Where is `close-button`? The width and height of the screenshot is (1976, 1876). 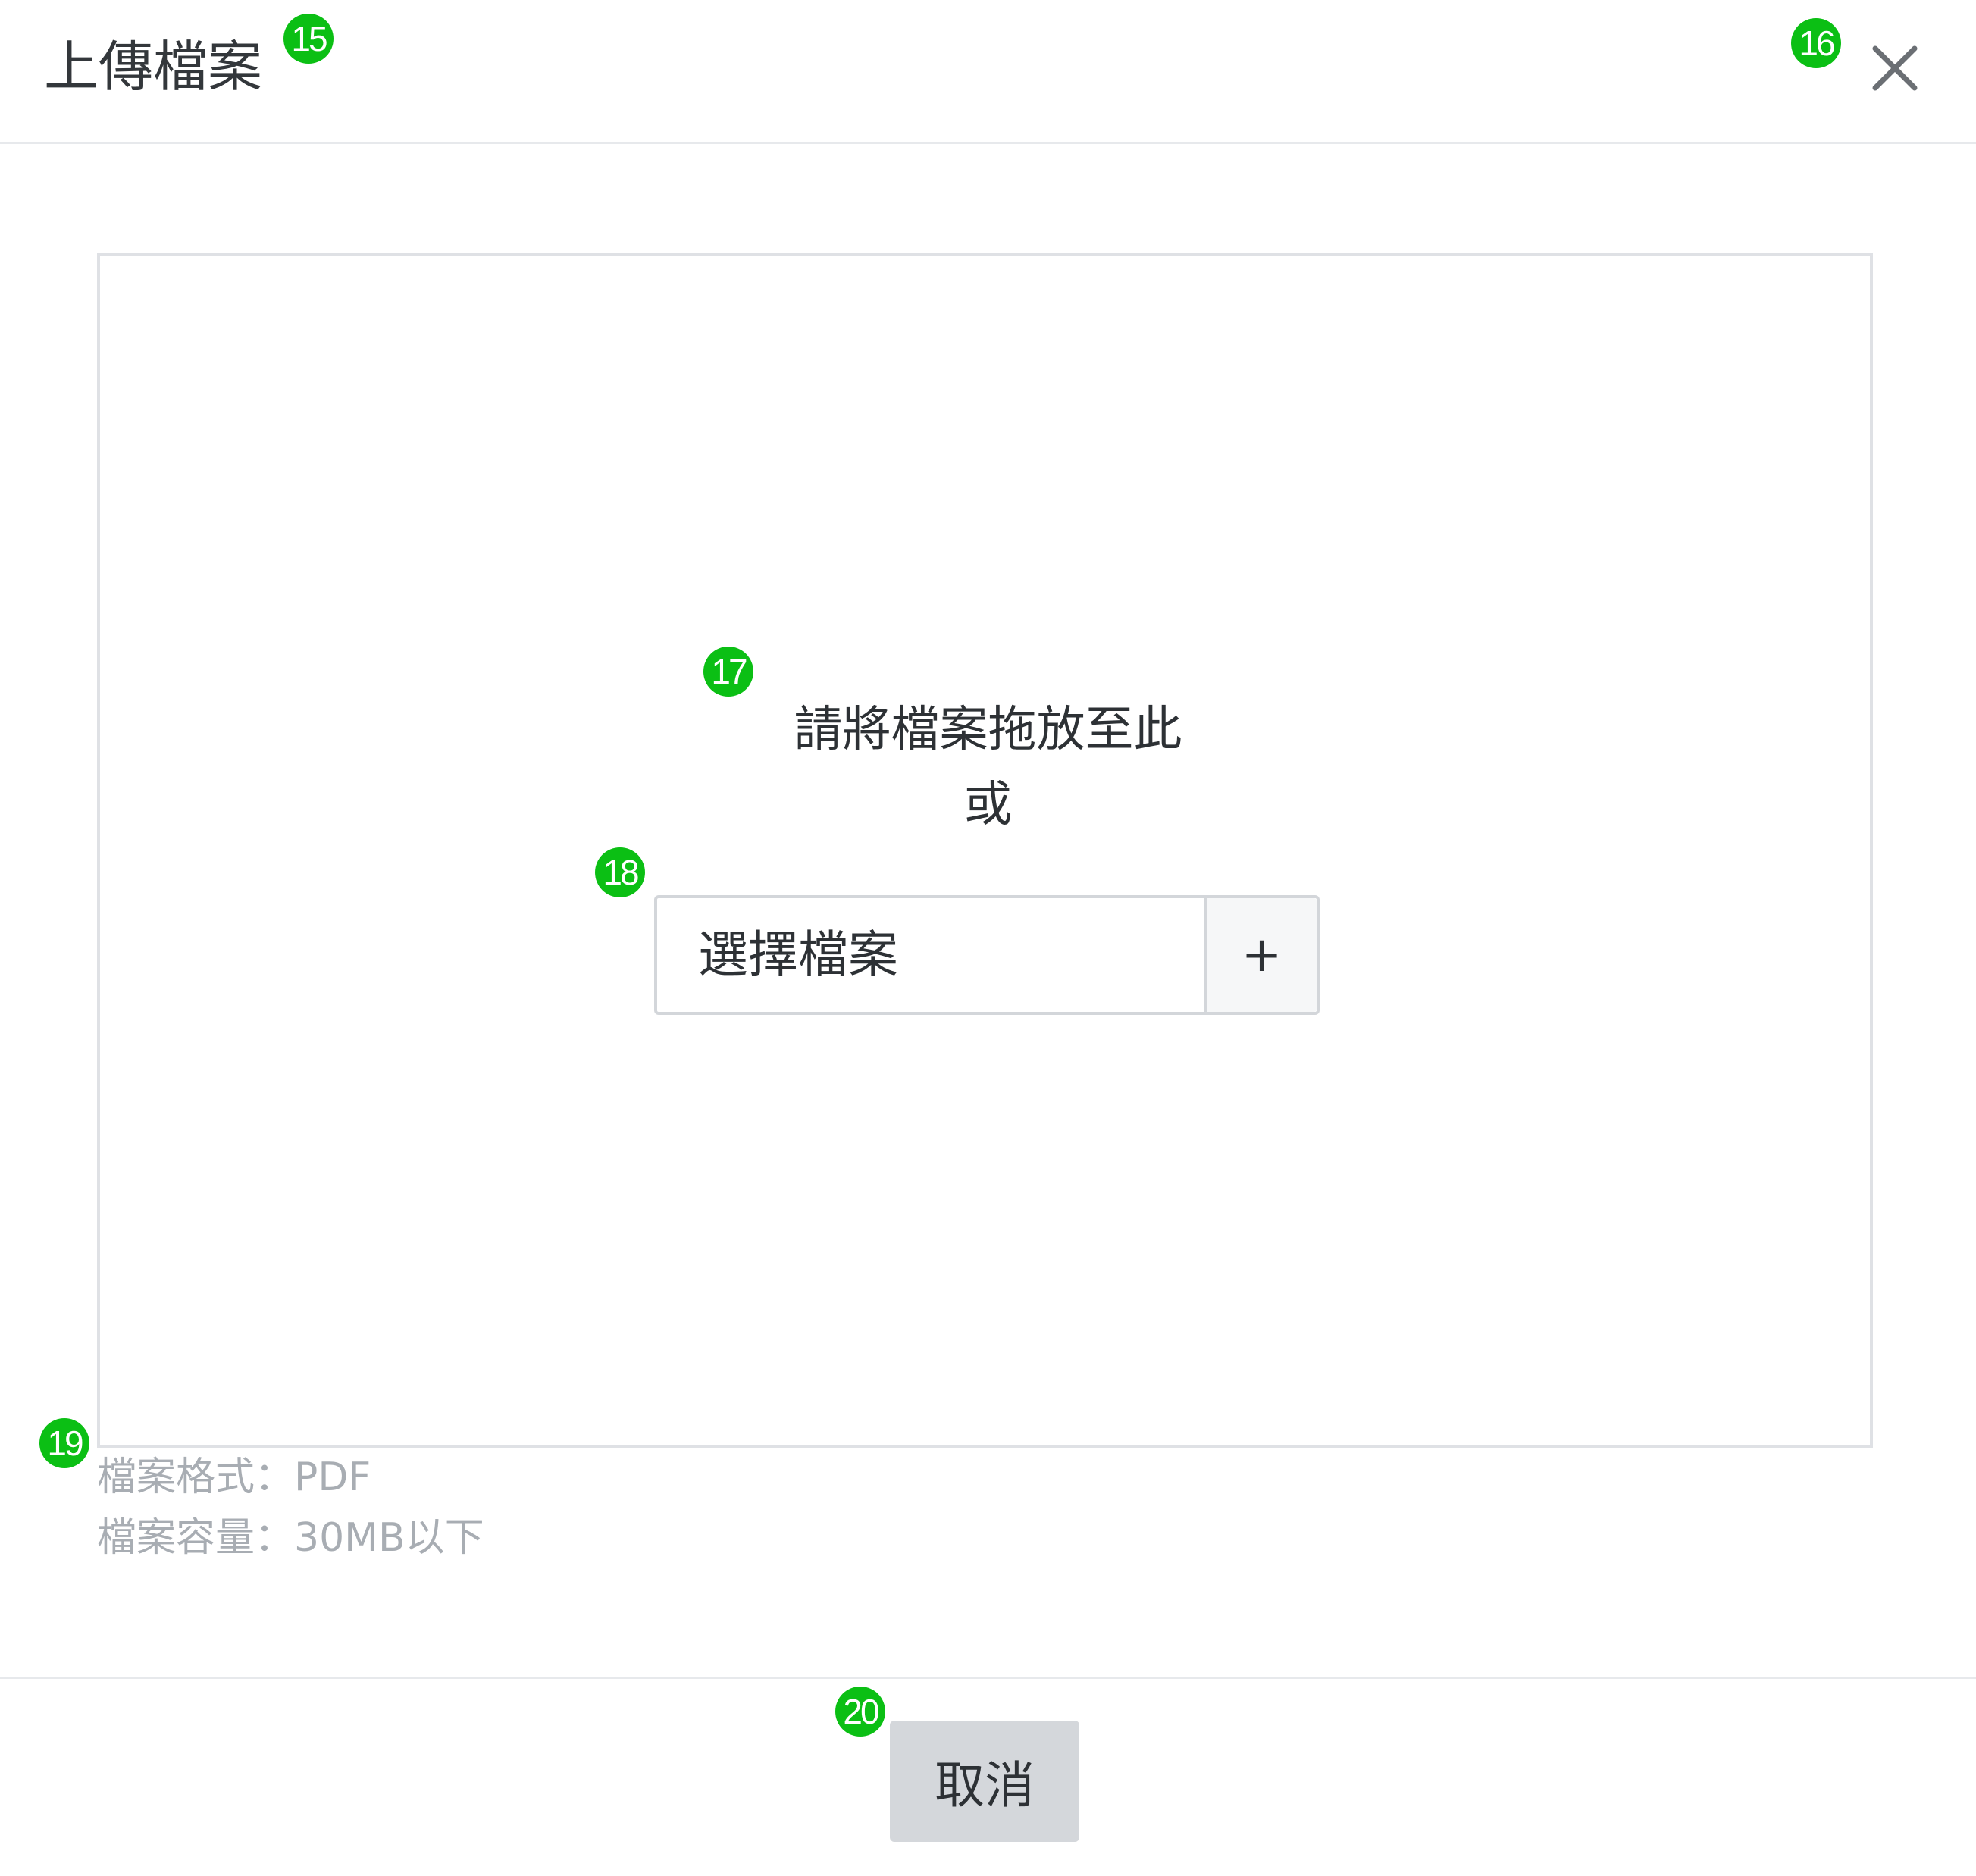 close-button is located at coordinates (1895, 67).